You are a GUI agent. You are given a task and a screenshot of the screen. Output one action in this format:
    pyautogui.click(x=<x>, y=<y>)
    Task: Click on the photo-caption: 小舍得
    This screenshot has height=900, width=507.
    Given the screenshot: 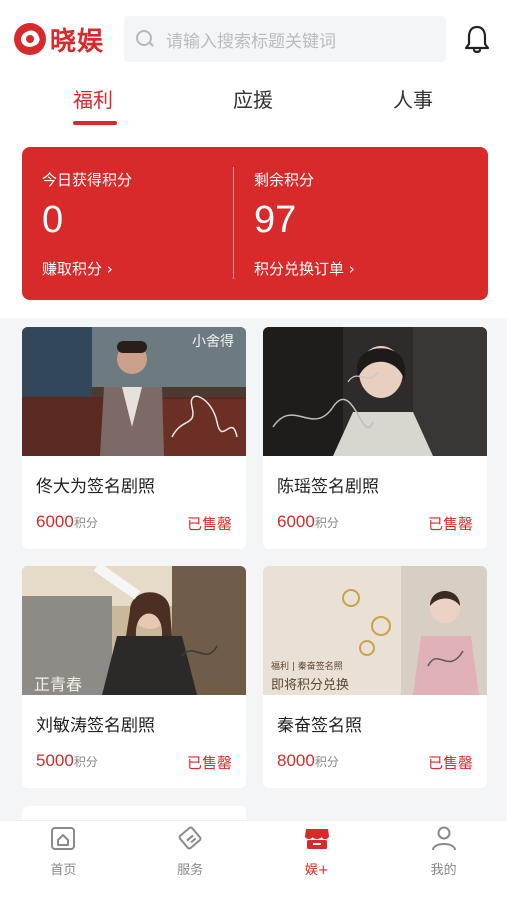 What is the action you would take?
    pyautogui.click(x=213, y=342)
    